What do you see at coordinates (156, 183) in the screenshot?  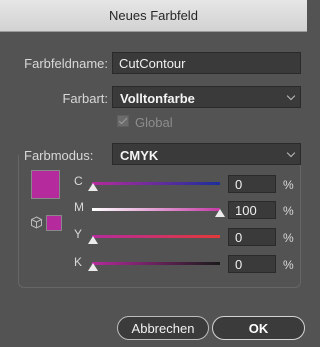 I see `slider-c-track` at bounding box center [156, 183].